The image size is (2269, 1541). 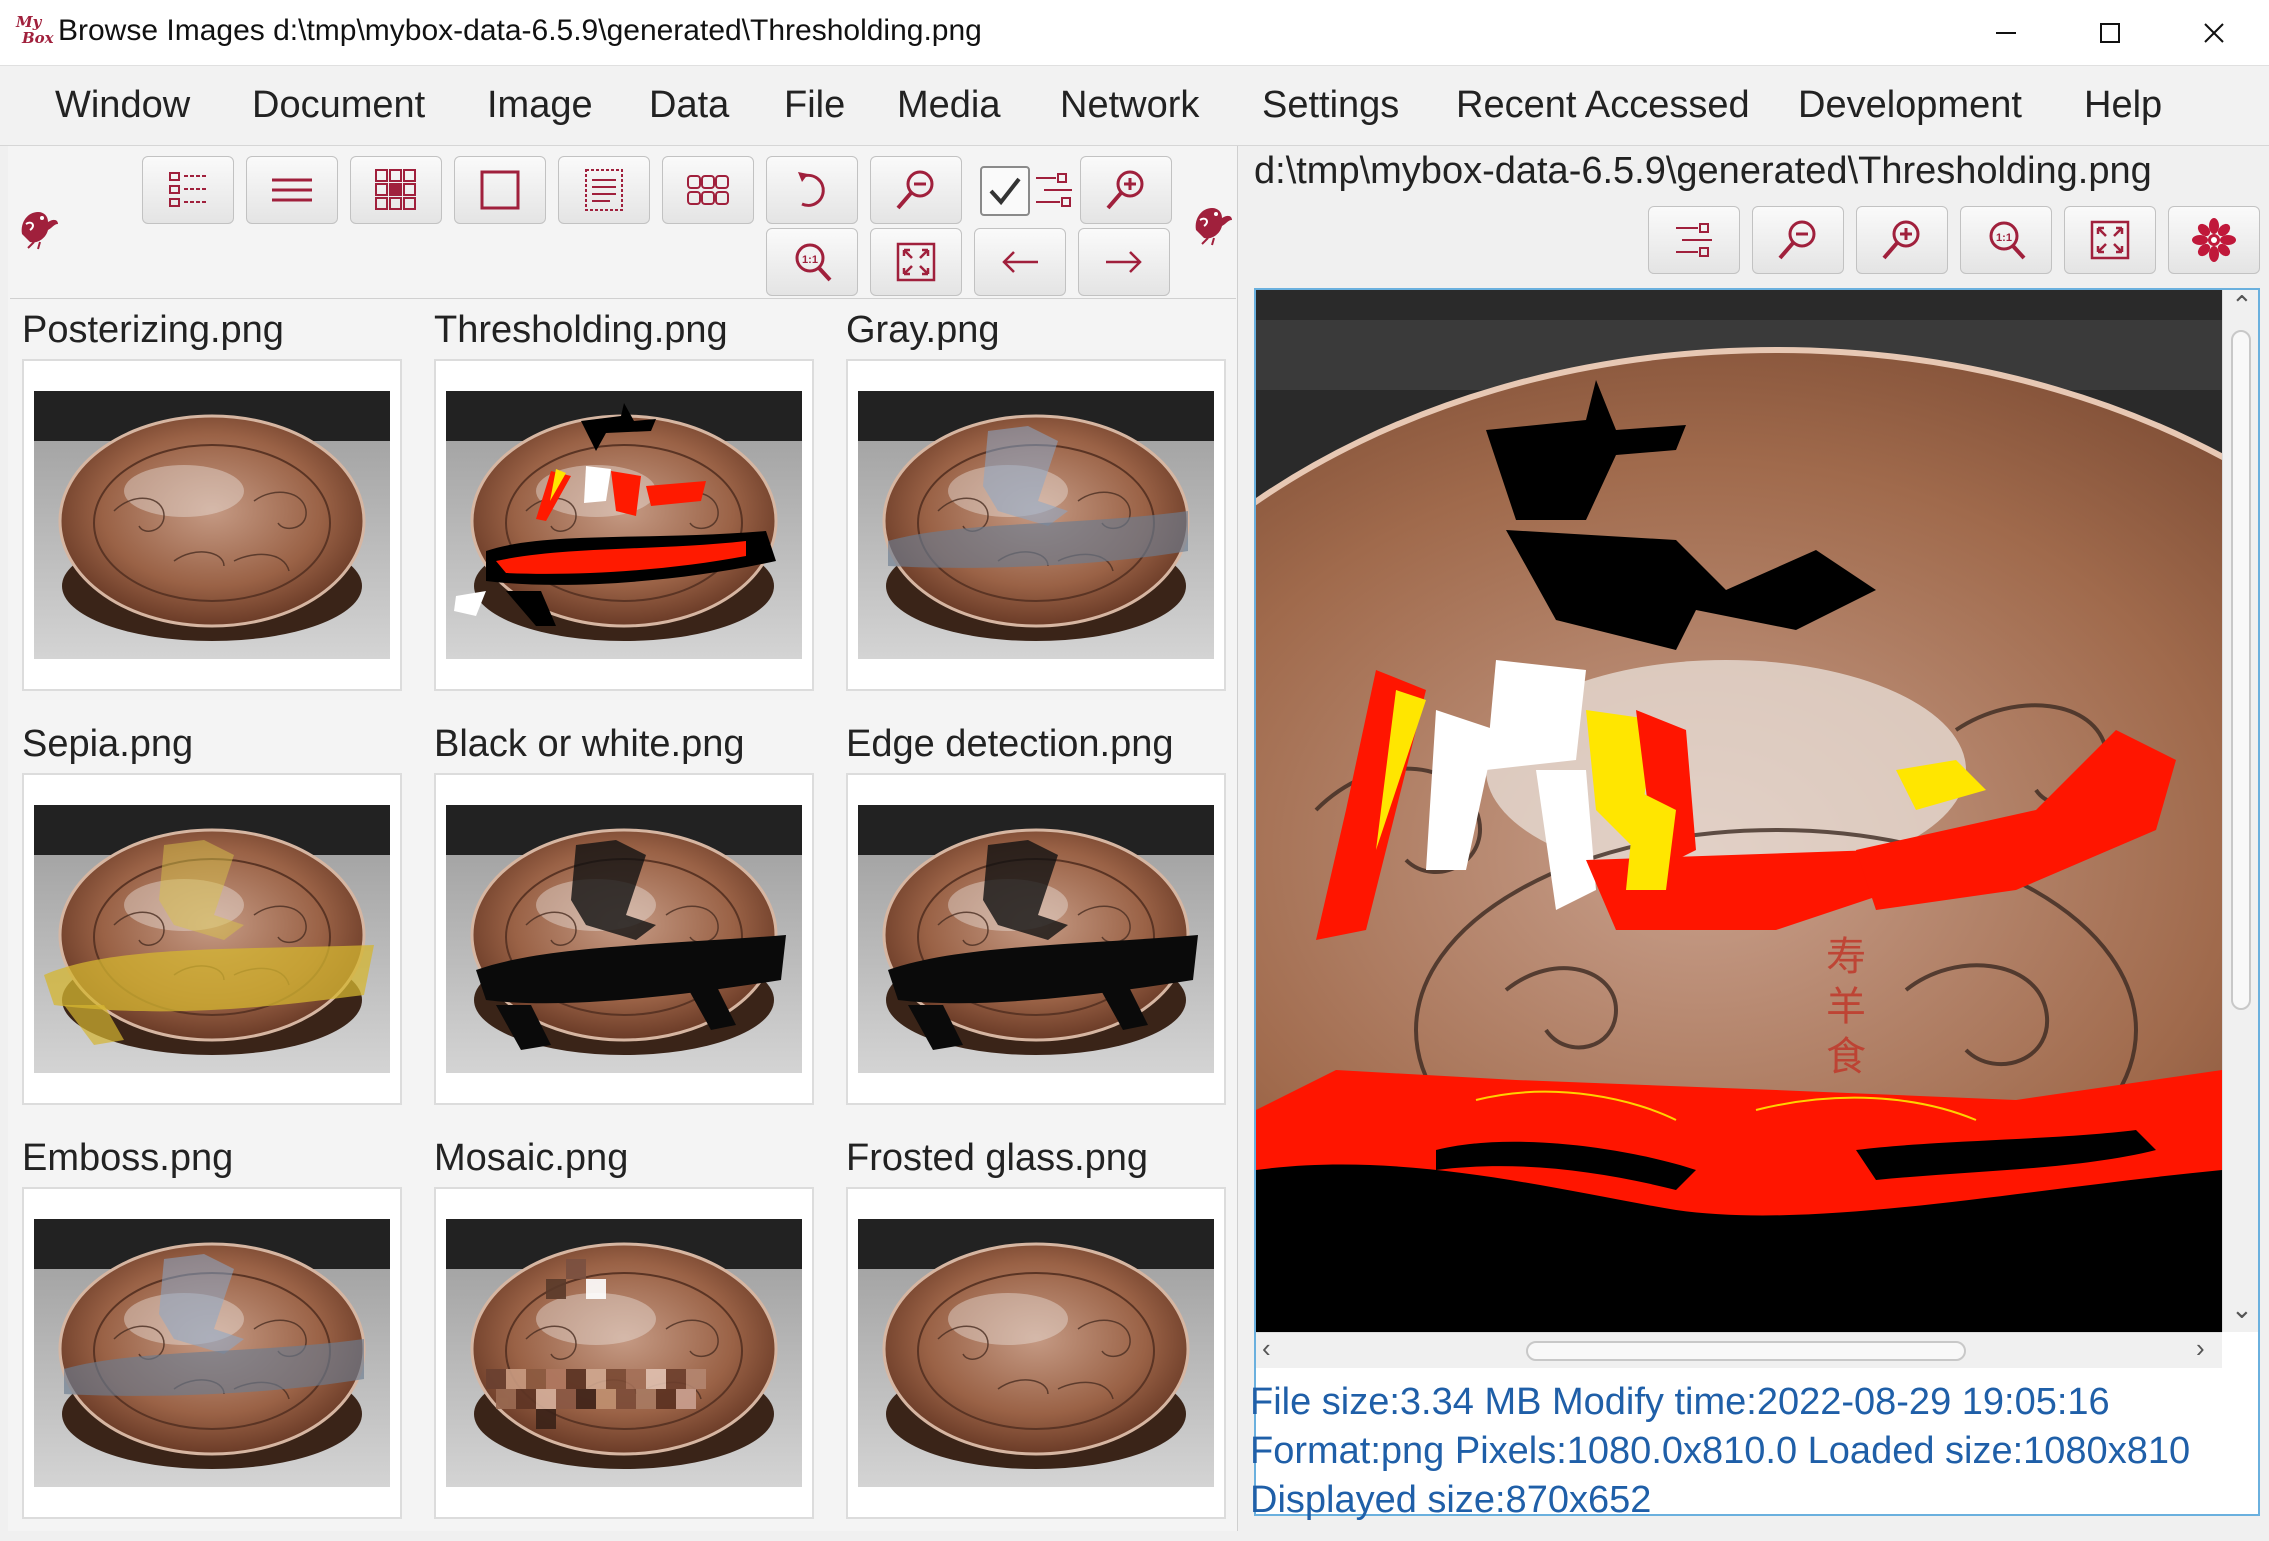 I want to click on menu-window: Window, so click(x=122, y=105).